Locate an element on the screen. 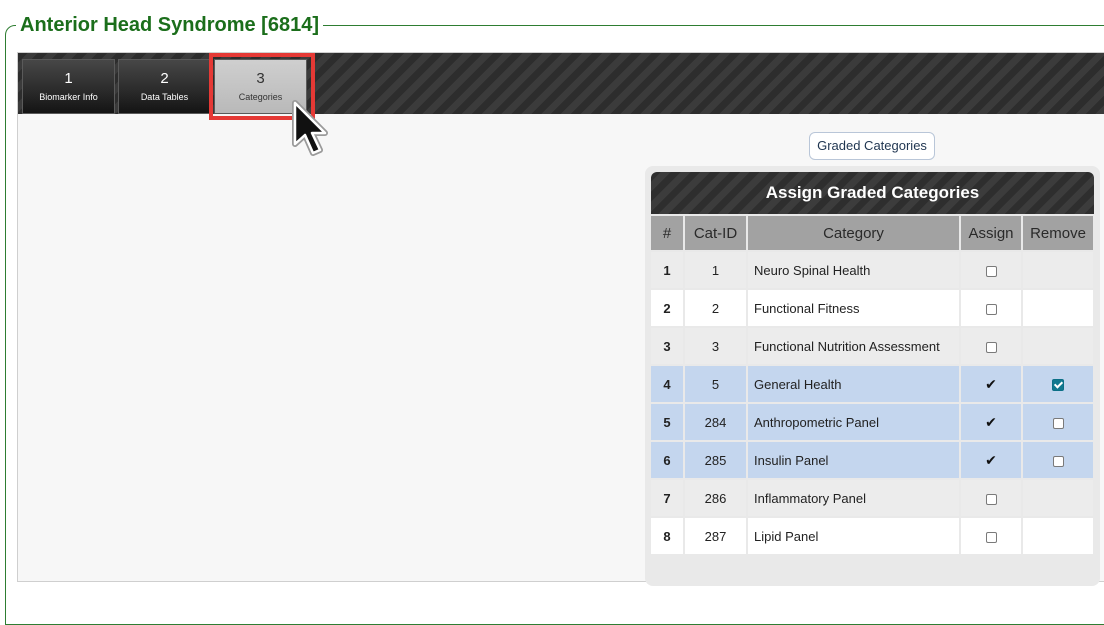  page-title: Anterior Head Syndrome [6814] is located at coordinates (169, 25).